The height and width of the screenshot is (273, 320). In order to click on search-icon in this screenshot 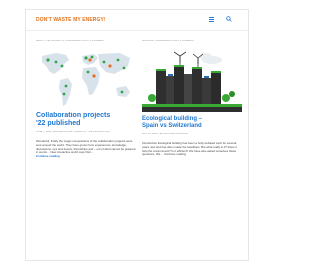, I will do `click(229, 19)`.